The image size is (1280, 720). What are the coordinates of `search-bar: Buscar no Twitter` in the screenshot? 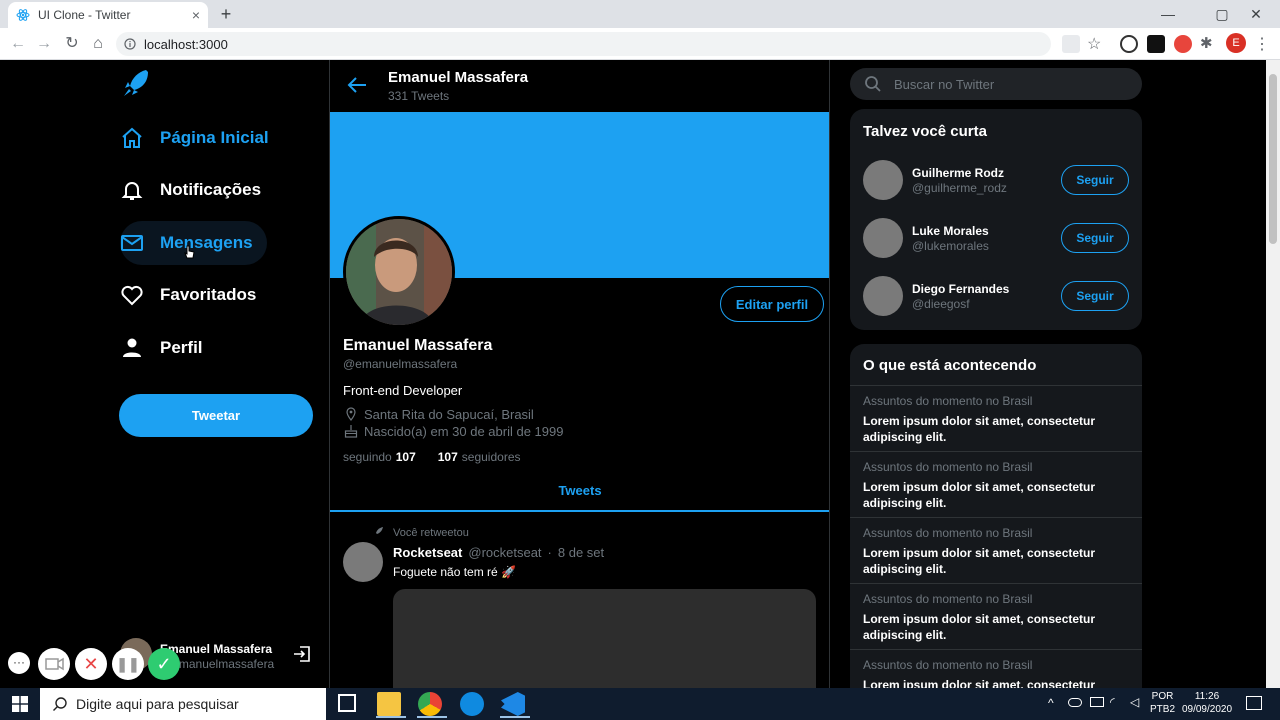 It's located at (996, 84).